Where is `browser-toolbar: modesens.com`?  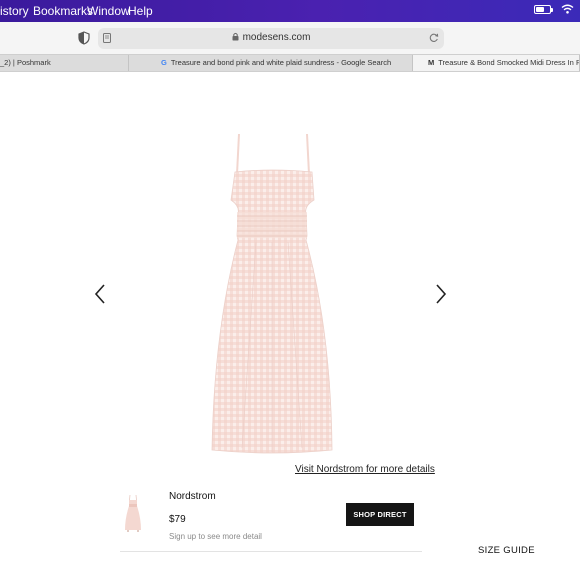
browser-toolbar: modesens.com is located at coordinates (290, 38).